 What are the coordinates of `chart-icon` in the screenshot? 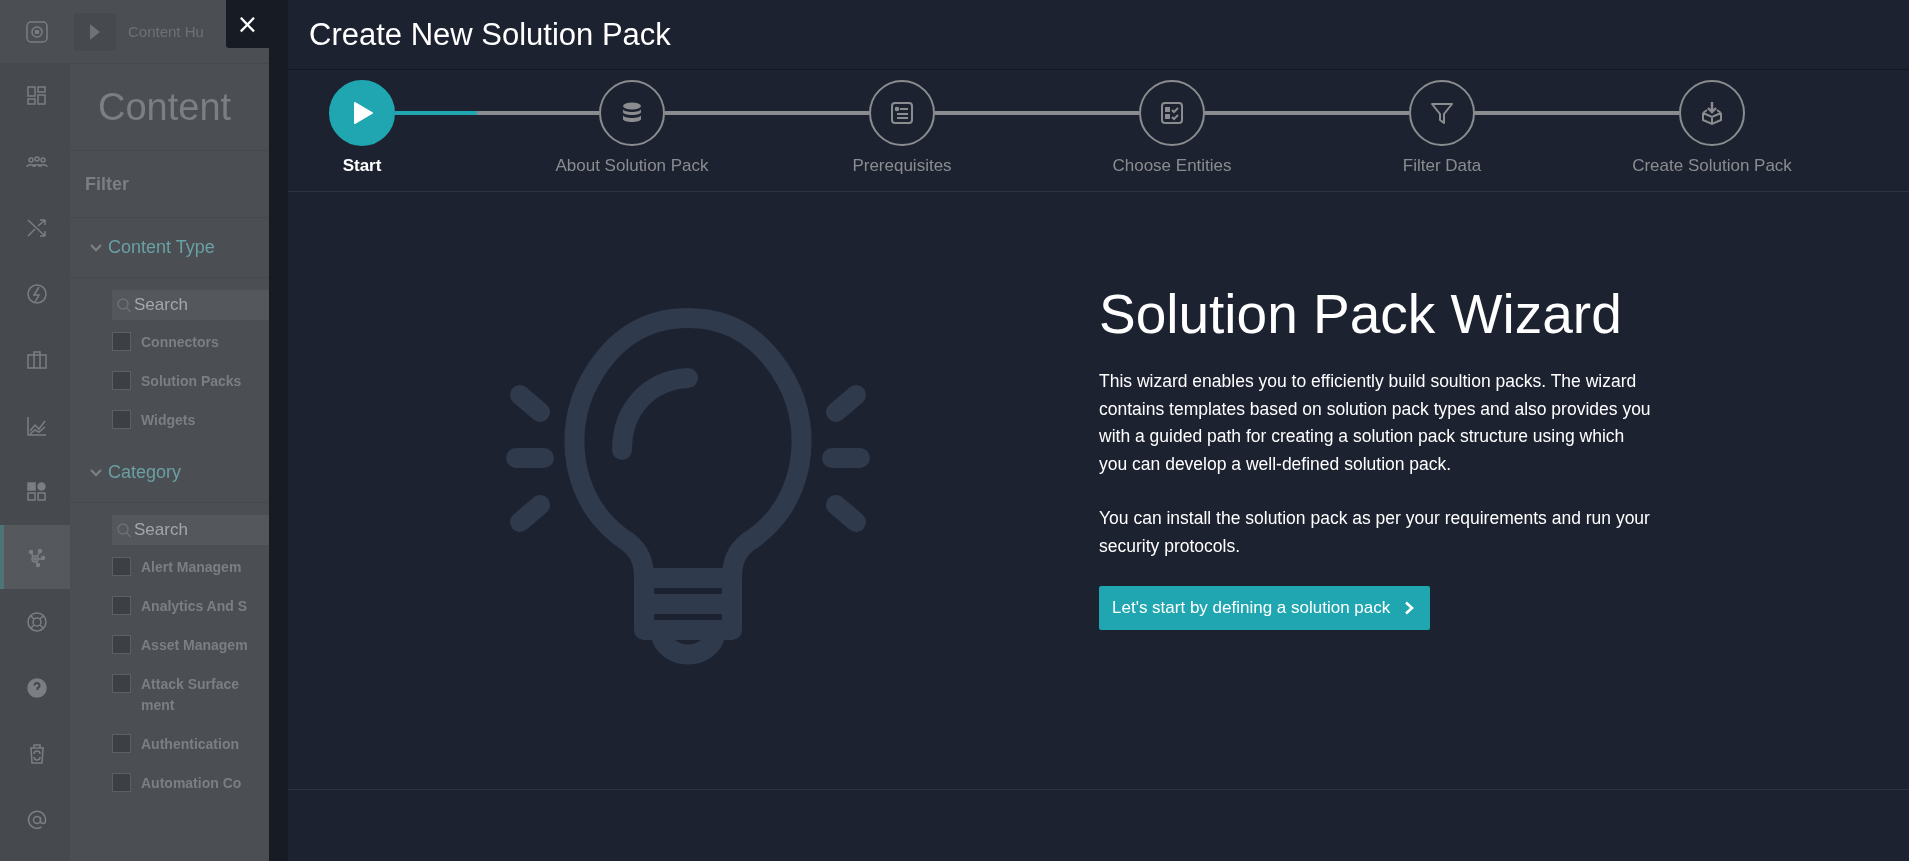 It's located at (37, 426).